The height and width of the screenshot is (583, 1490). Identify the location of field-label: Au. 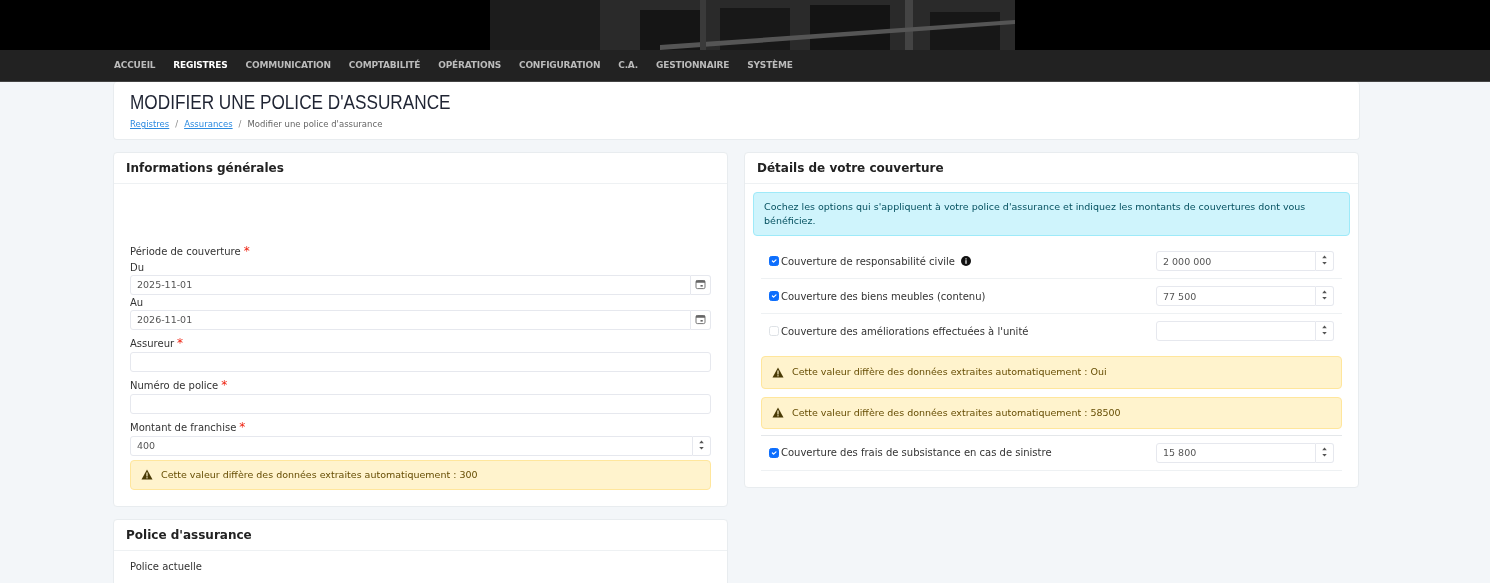
(137, 302).